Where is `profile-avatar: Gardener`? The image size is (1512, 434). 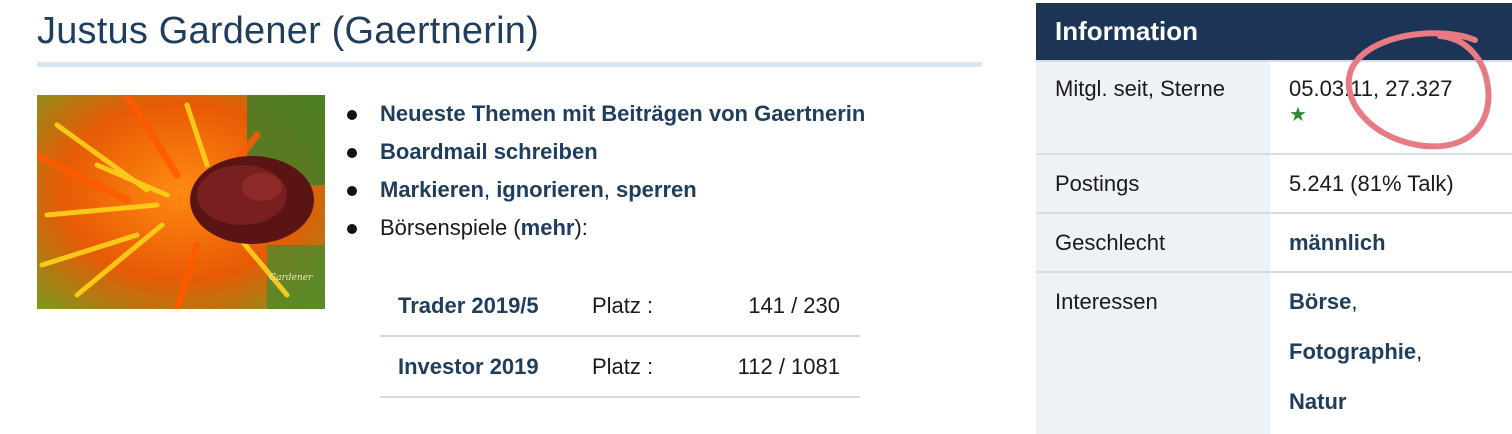 profile-avatar: Gardener is located at coordinates (181, 202).